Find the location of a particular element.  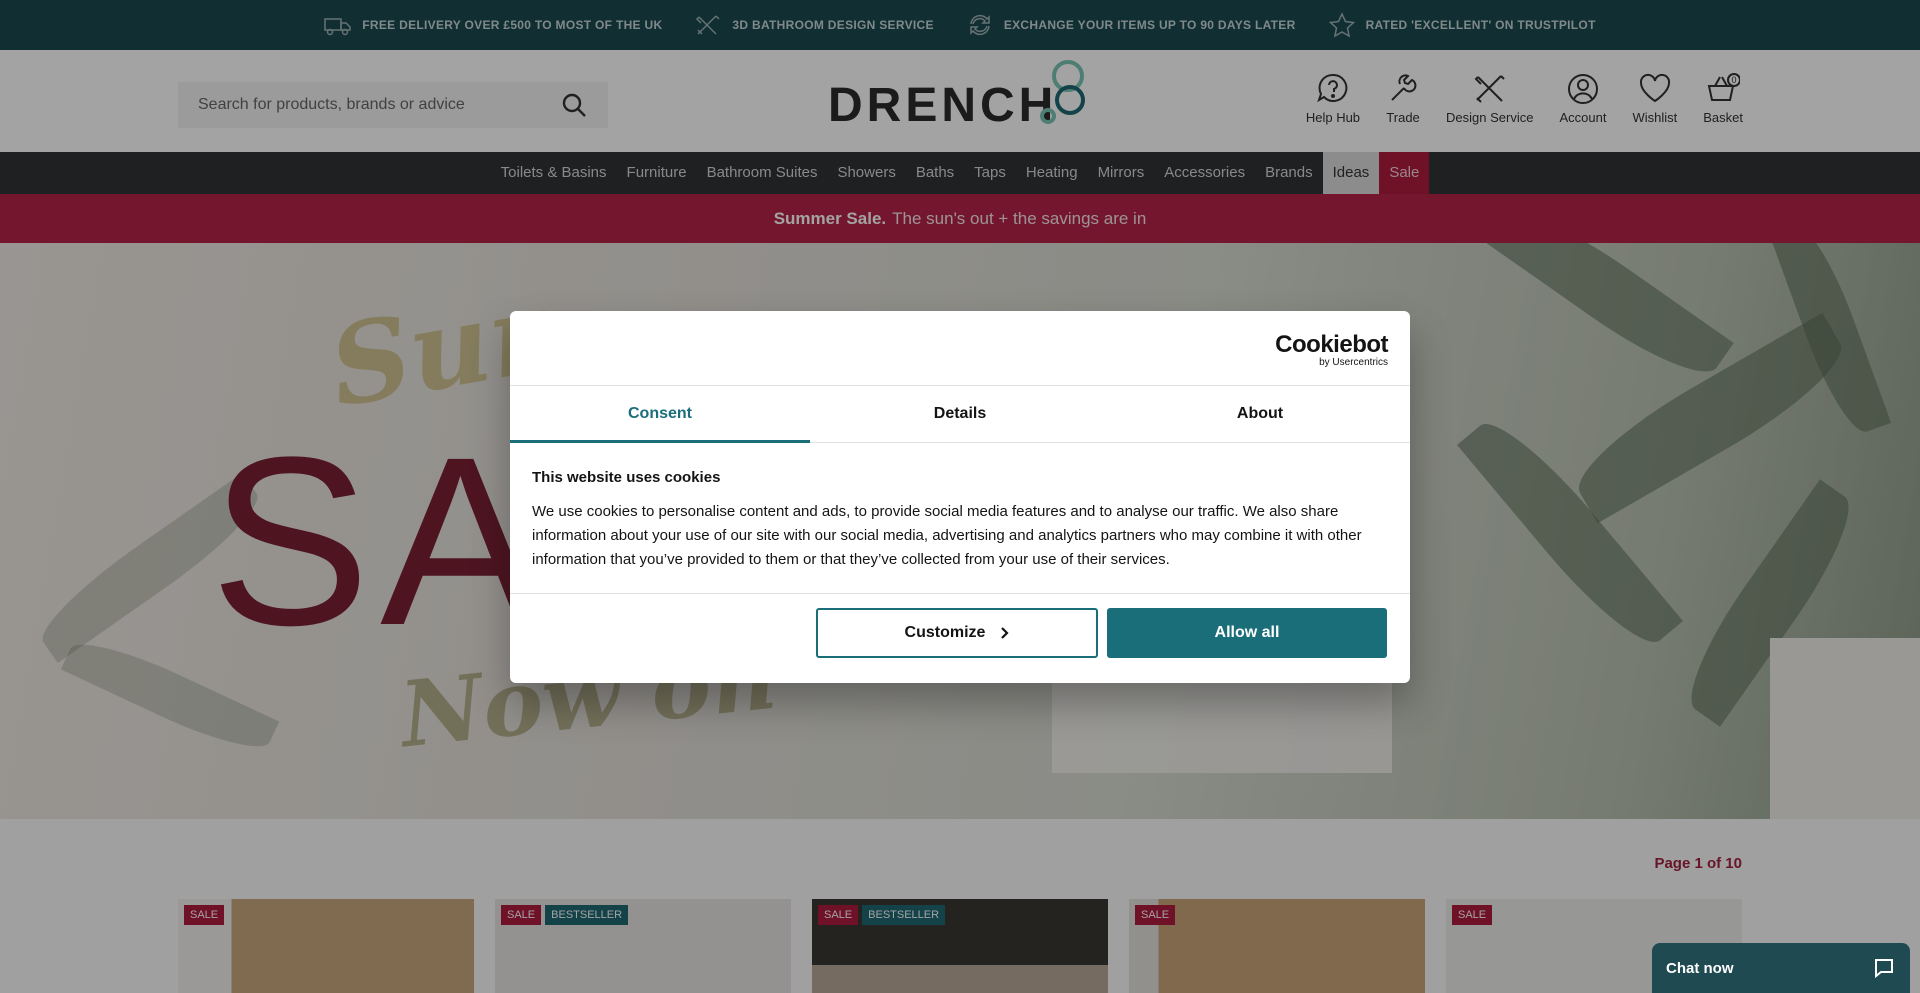

chevron-right-icon is located at coordinates (1005, 633).